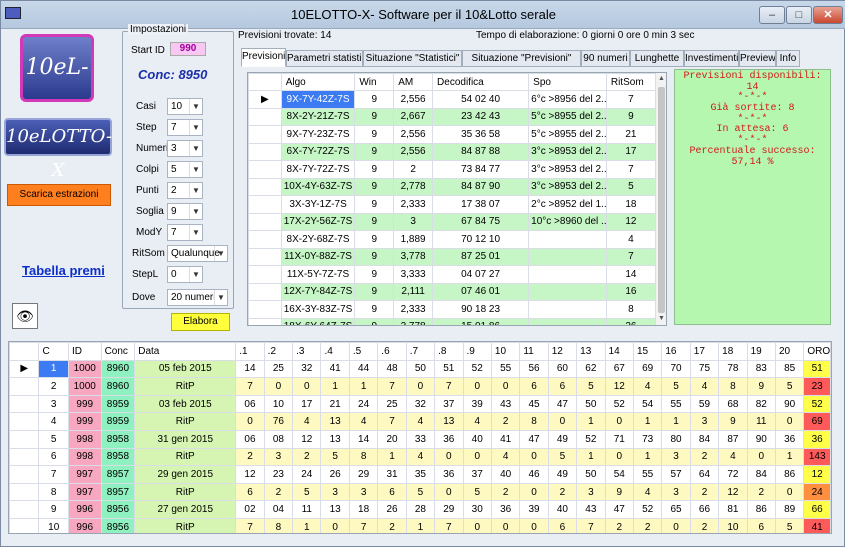 The width and height of the screenshot is (845, 547). What do you see at coordinates (420, 351) in the screenshot?
I see `estrazioni-col-header: .7` at bounding box center [420, 351].